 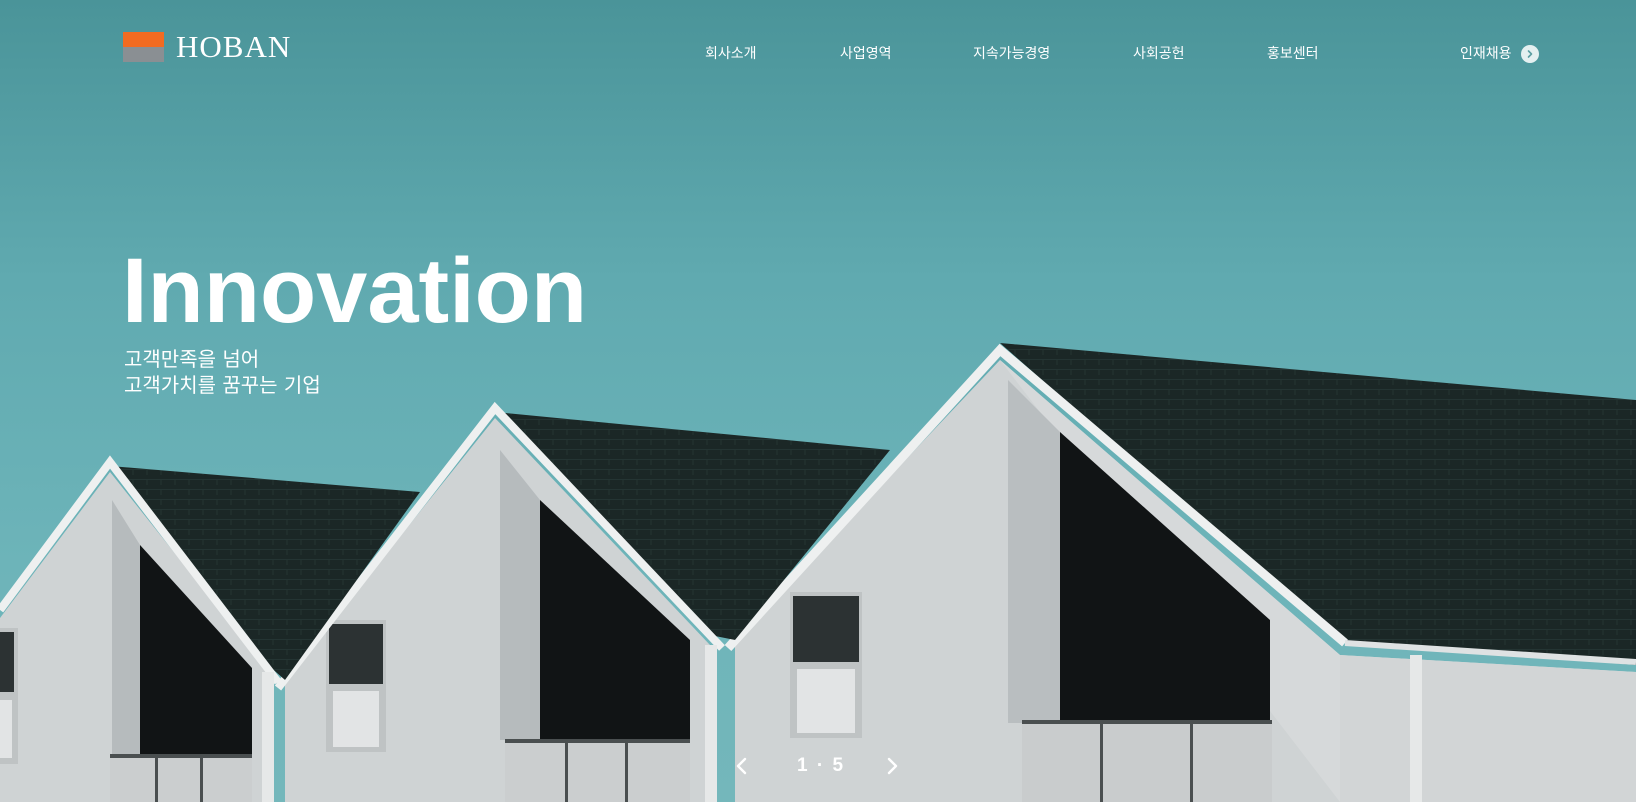 I want to click on hero-subtitle-line-1: 고객만족을 넘어, so click(x=192, y=359).